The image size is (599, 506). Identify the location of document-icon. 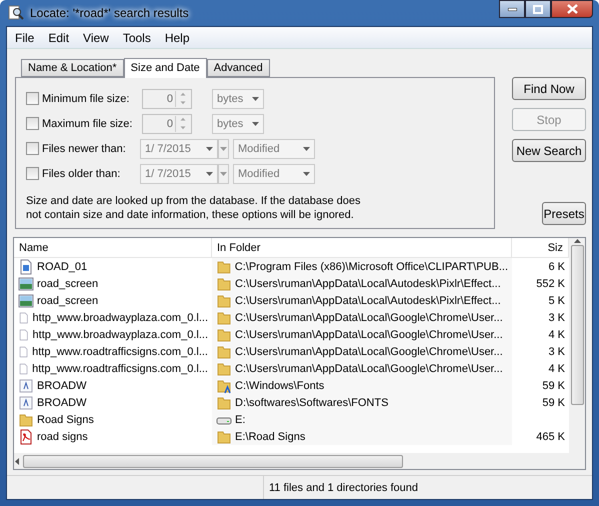
(26, 266).